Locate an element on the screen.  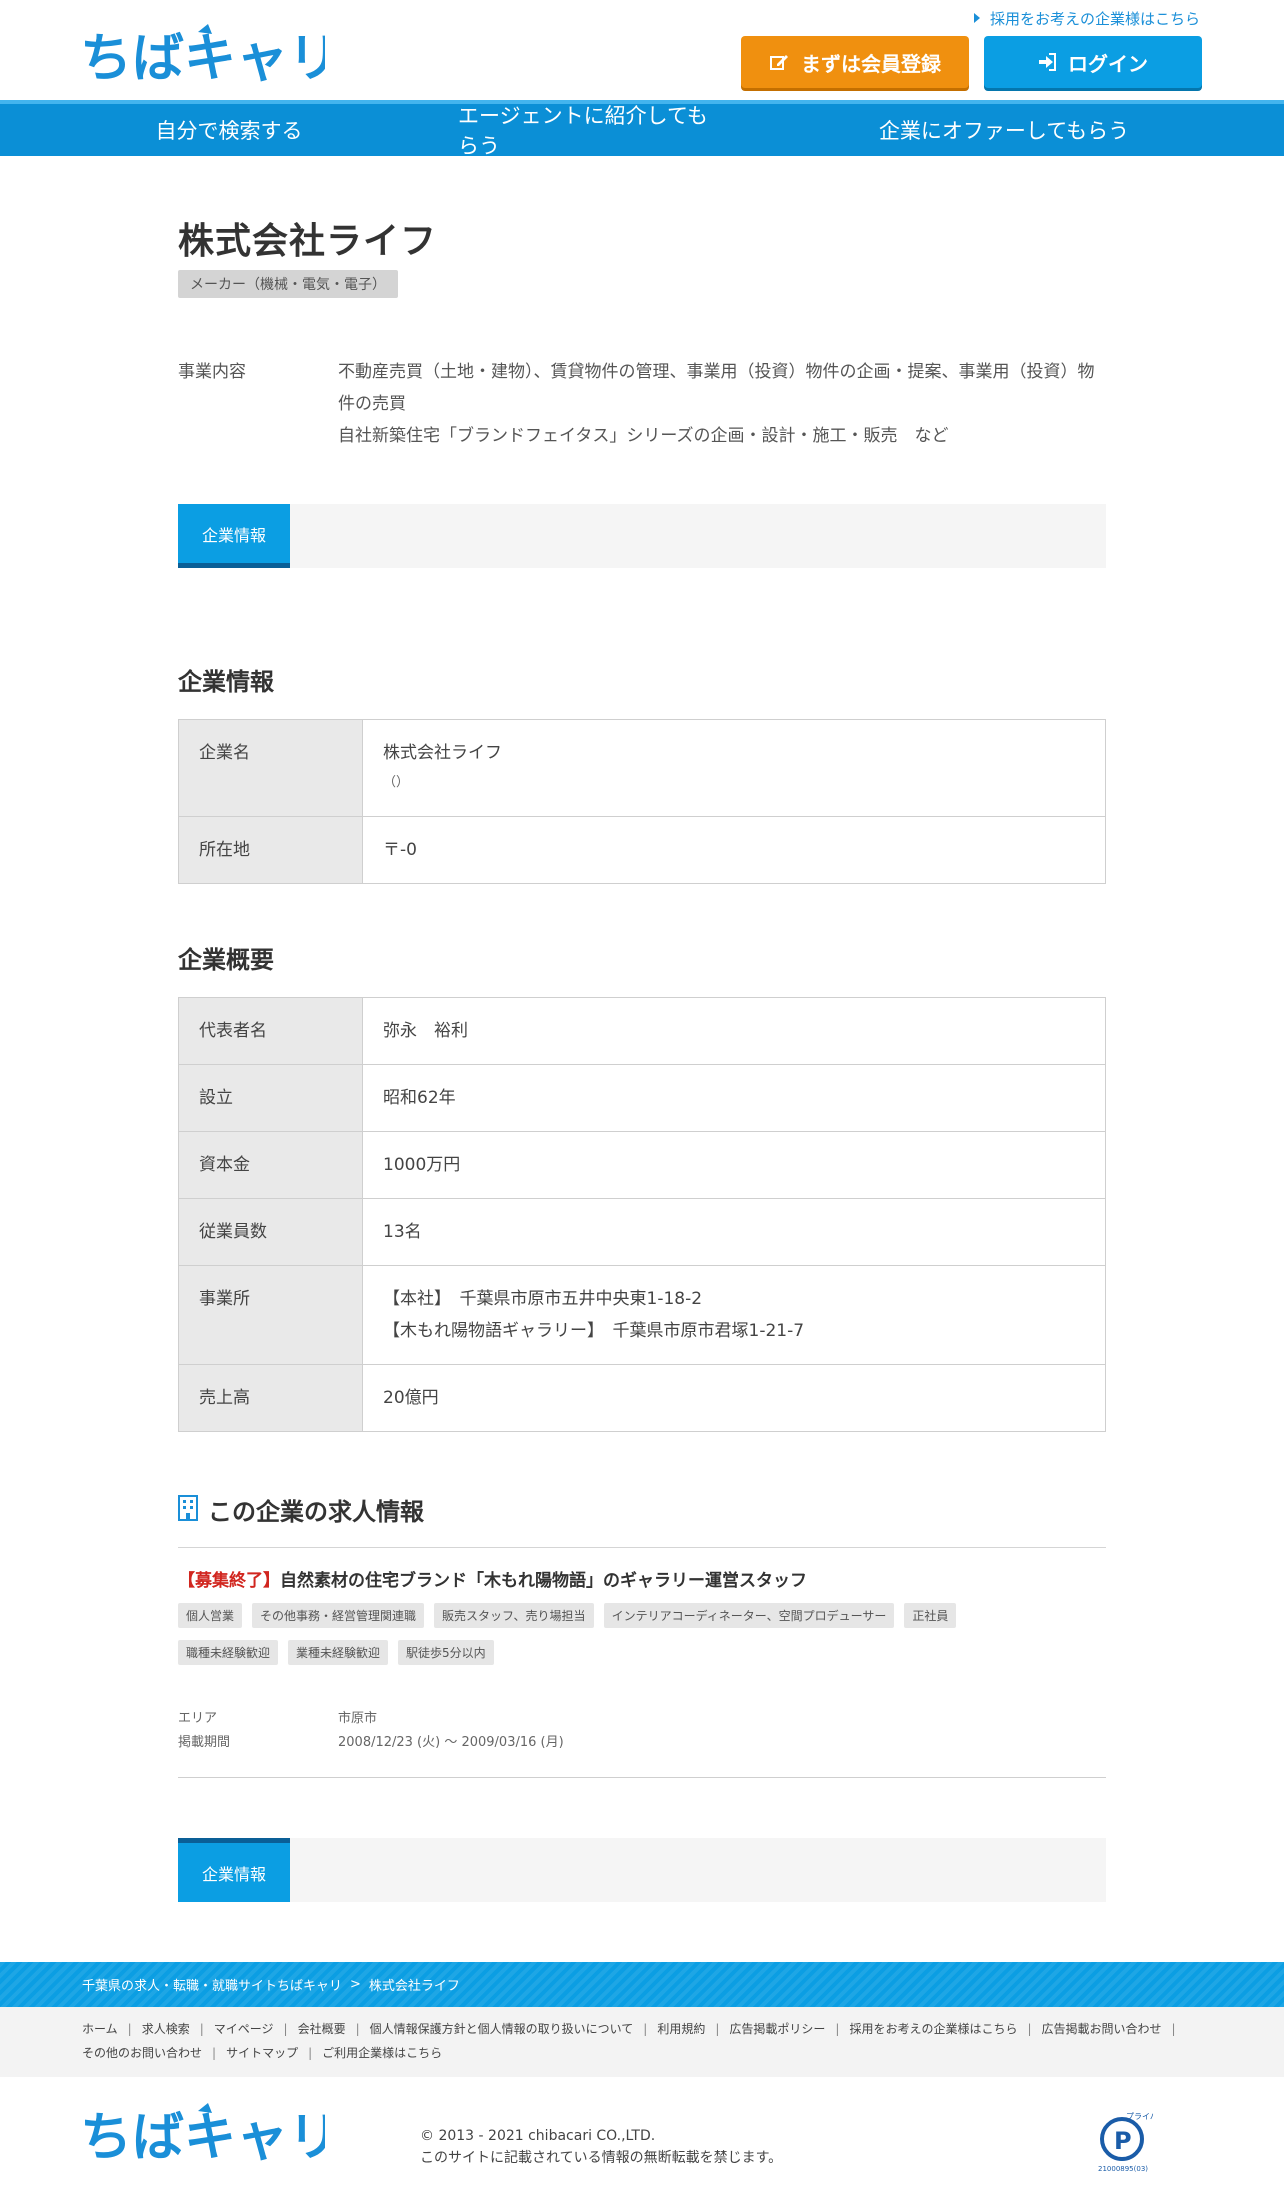
table-row: 設立 昭和62年 is located at coordinates (642, 1098).